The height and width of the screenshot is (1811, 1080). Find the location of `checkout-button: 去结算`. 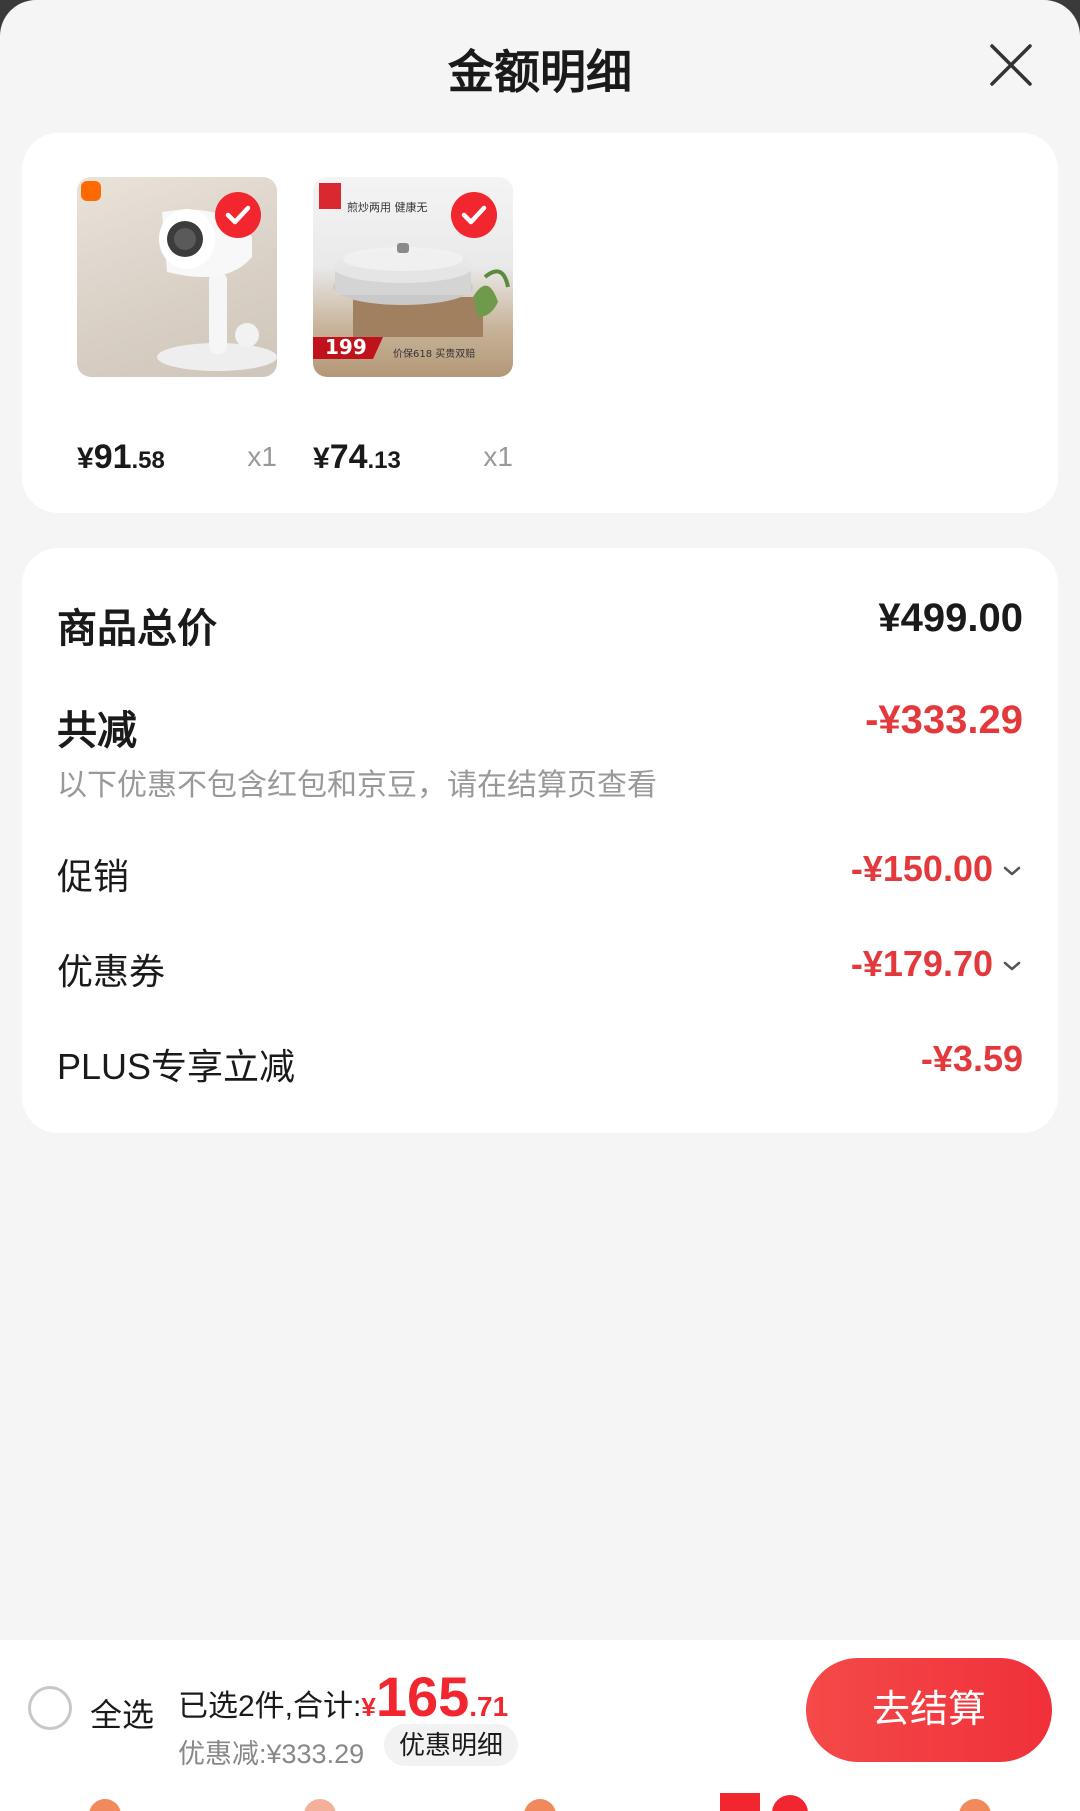

checkout-button: 去结算 is located at coordinates (929, 1710).